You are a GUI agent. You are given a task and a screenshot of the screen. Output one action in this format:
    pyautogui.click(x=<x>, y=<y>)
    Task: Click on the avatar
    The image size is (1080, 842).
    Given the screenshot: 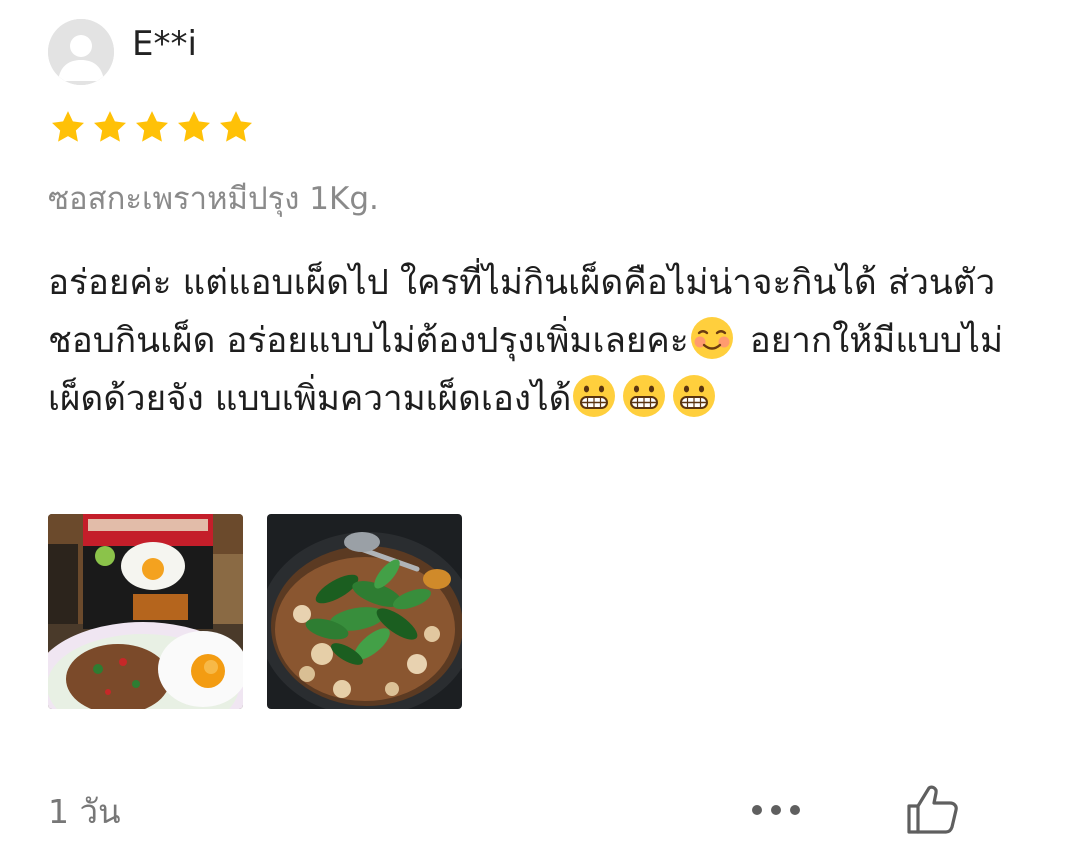 What is the action you would take?
    pyautogui.click(x=81, y=52)
    